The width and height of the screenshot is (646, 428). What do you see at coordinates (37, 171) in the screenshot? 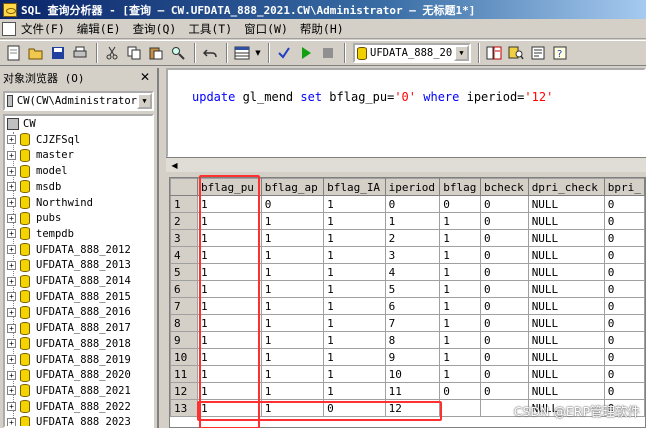
I see `tree-item-database: + model` at bounding box center [37, 171].